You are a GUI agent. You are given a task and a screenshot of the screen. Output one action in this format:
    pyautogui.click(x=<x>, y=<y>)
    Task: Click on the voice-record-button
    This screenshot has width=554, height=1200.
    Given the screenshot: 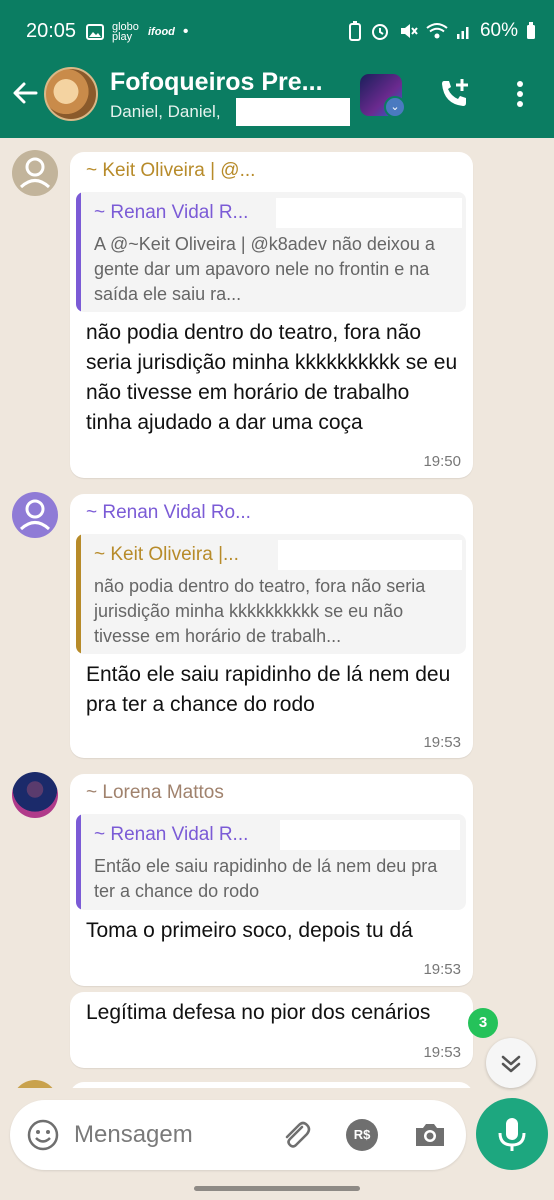 What is the action you would take?
    pyautogui.click(x=512, y=1134)
    